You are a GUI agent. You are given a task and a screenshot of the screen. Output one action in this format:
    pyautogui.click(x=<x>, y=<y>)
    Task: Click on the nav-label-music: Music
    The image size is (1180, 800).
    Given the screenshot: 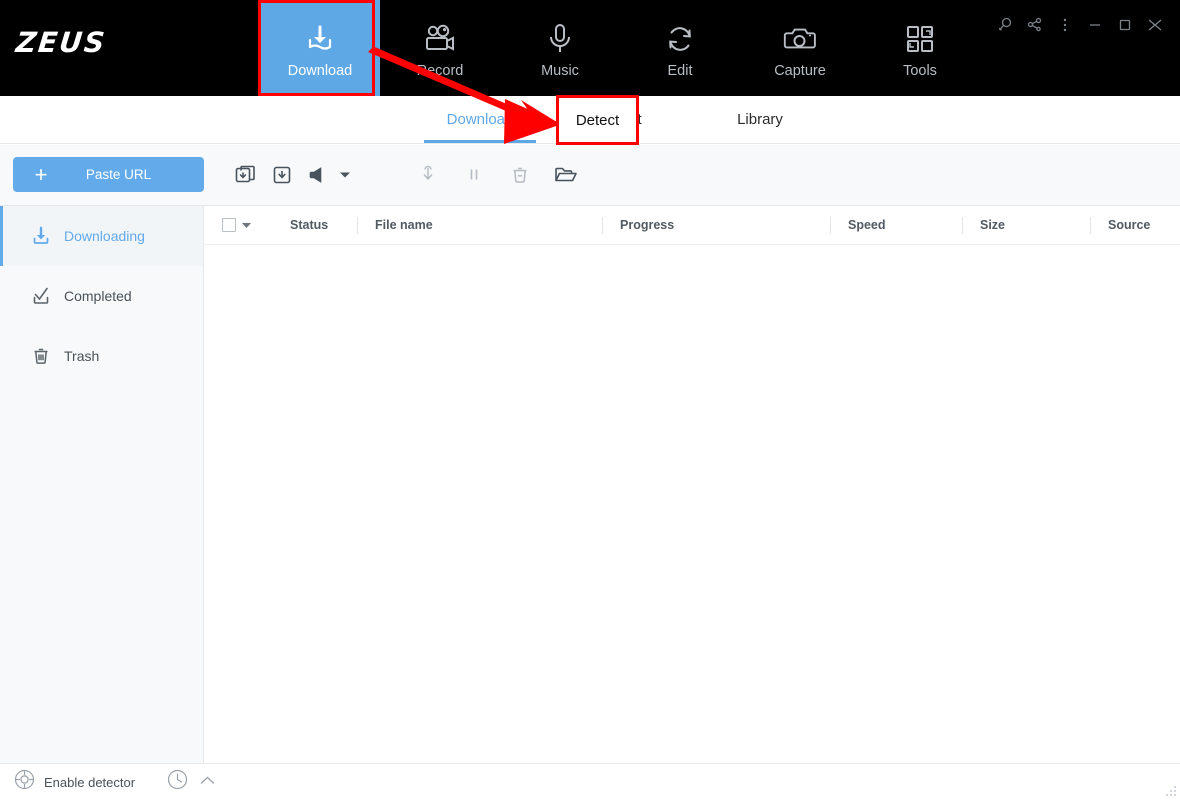 What is the action you would take?
    pyautogui.click(x=560, y=71)
    